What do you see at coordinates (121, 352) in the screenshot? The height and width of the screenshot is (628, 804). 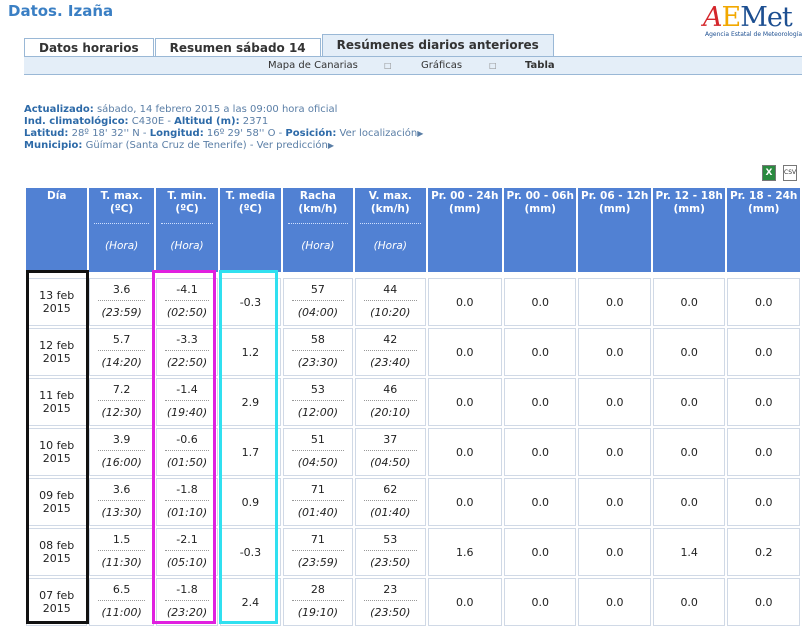 I see `cell-tmax: 5.7 (14:20)` at bounding box center [121, 352].